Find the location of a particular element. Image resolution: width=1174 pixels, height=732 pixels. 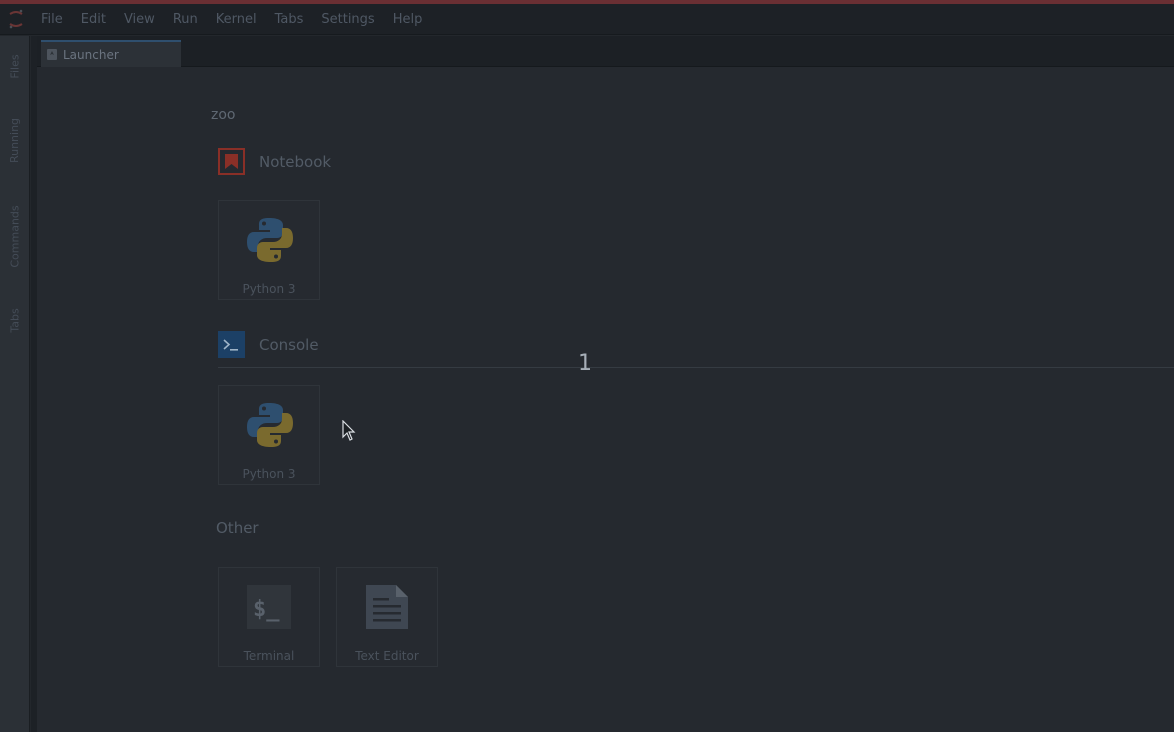

side-tab-tabs: Tabs is located at coordinates (15, 320).